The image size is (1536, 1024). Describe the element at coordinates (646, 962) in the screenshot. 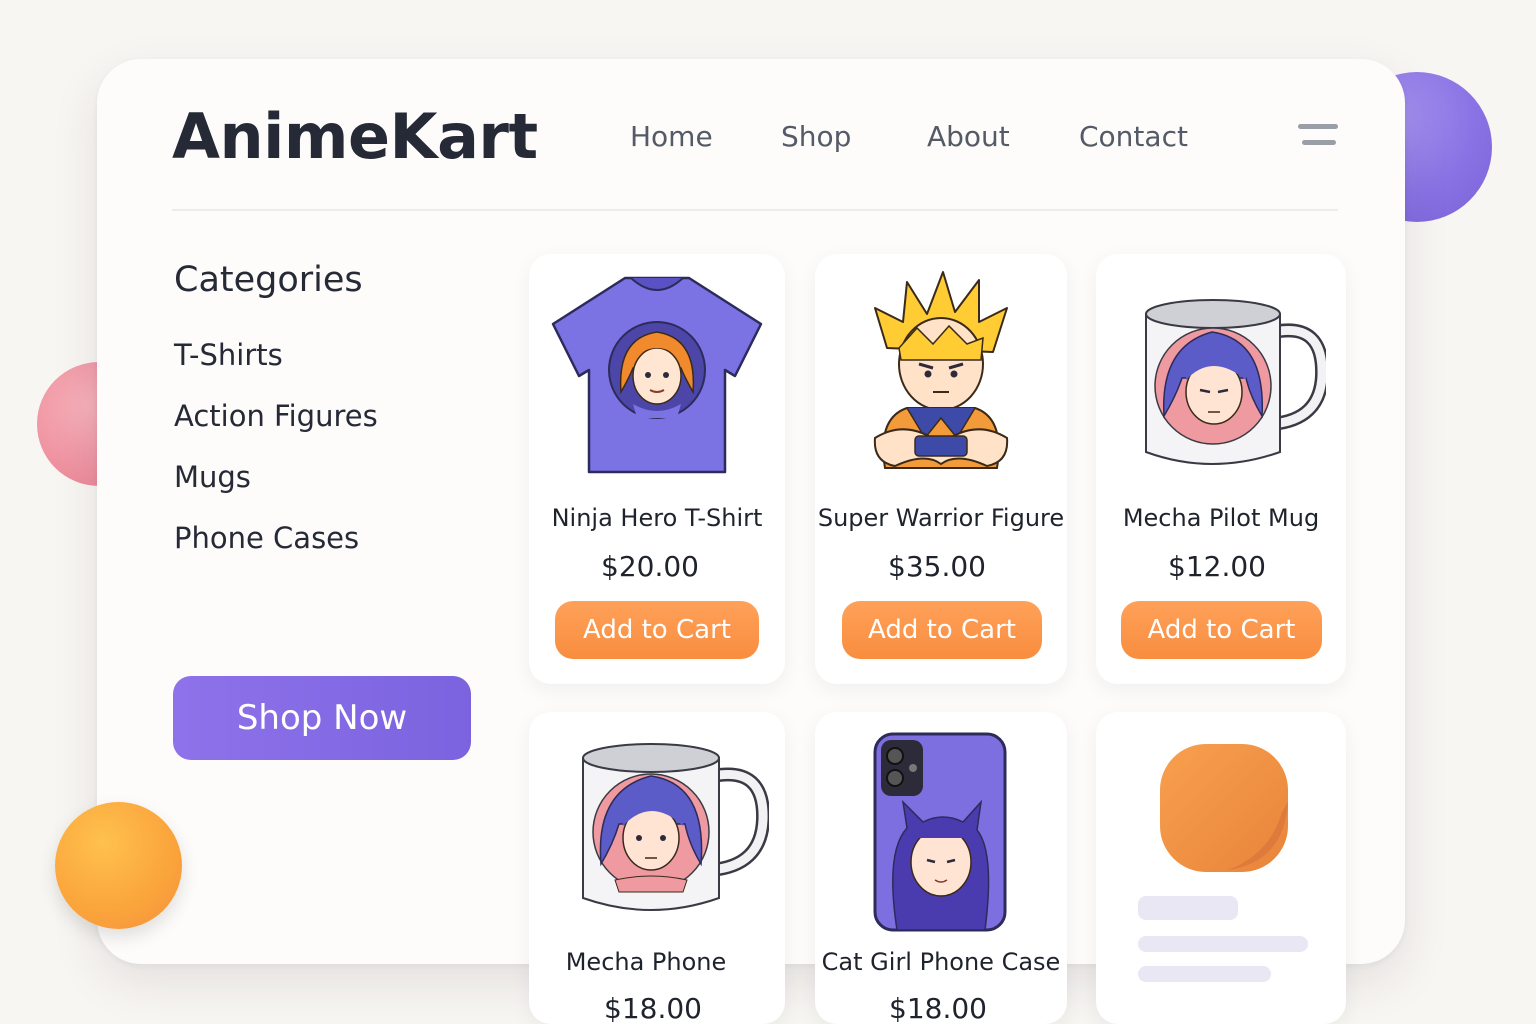

I see `product-name: Mecha Phone` at that location.